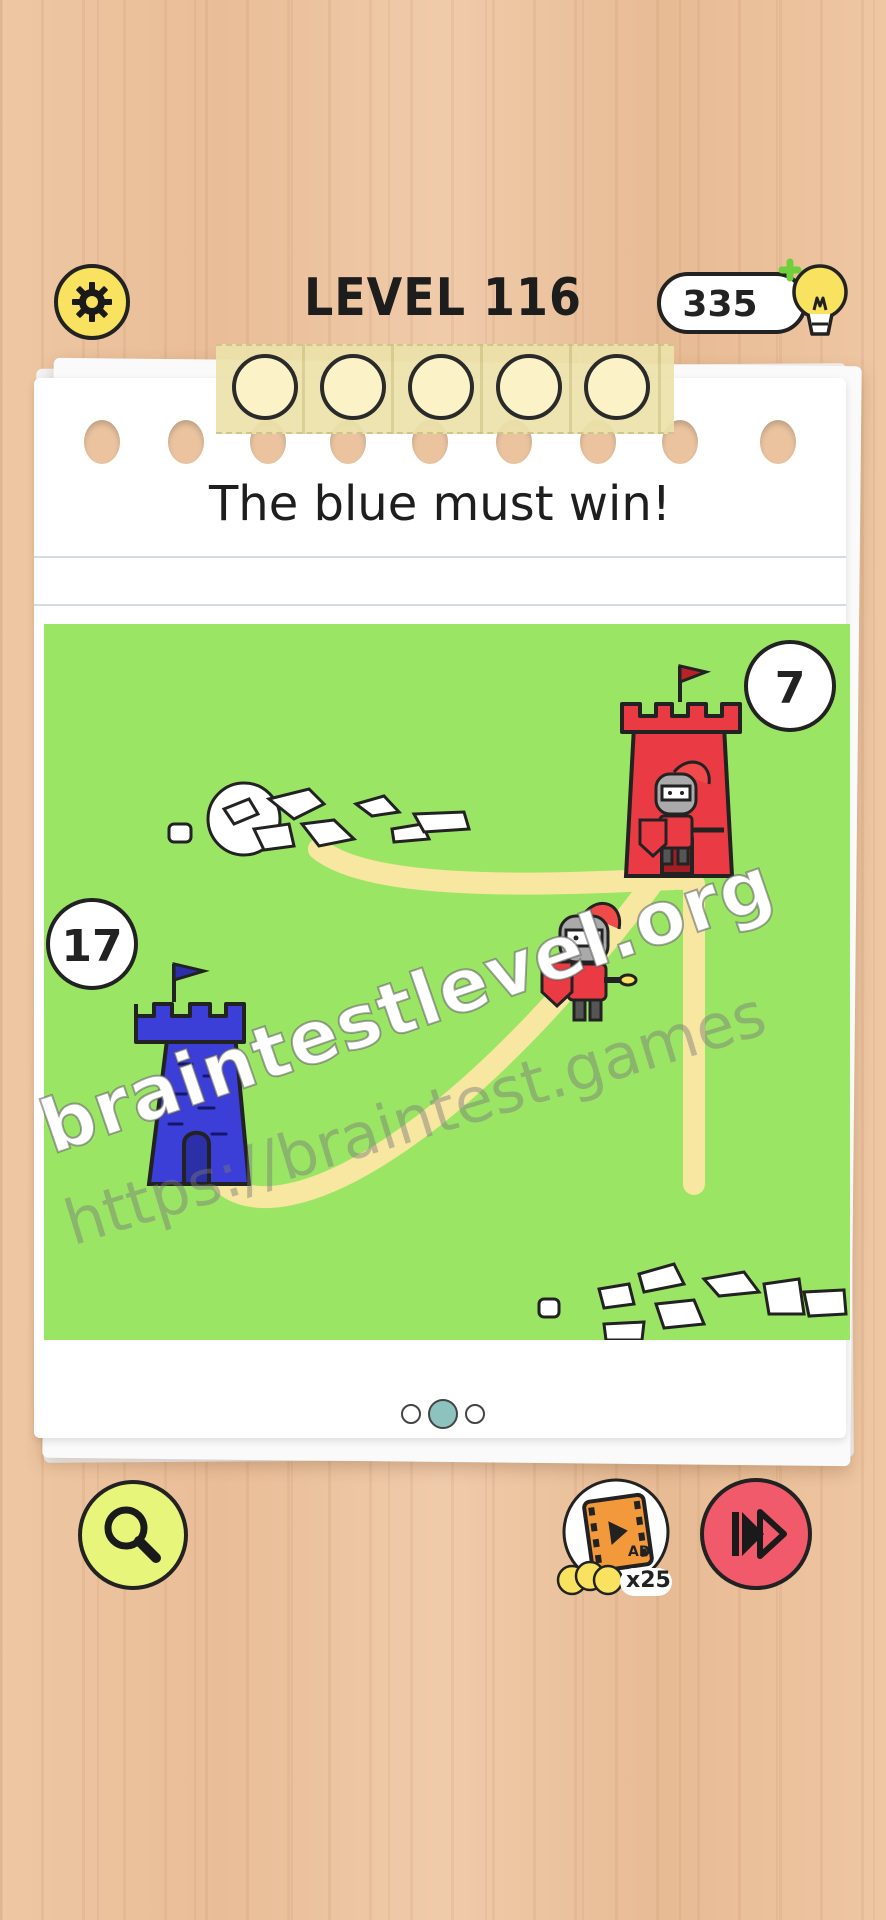 The width and height of the screenshot is (886, 1920). I want to click on page-dot-active, so click(443, 1414).